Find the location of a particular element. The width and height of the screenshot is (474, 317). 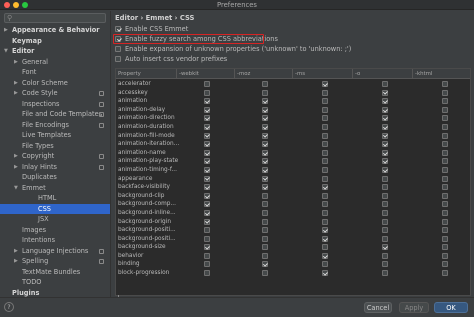

sidebar-item: Images is located at coordinates (55, 230).